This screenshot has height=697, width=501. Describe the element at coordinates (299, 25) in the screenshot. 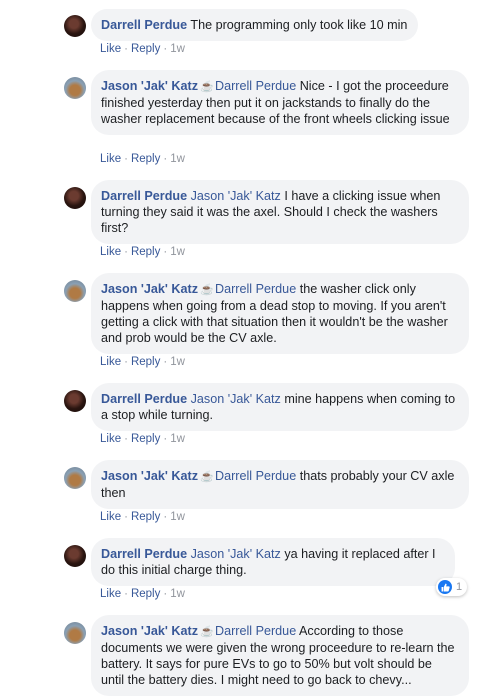

I see `comment-text: The programming only took like 10 min` at that location.